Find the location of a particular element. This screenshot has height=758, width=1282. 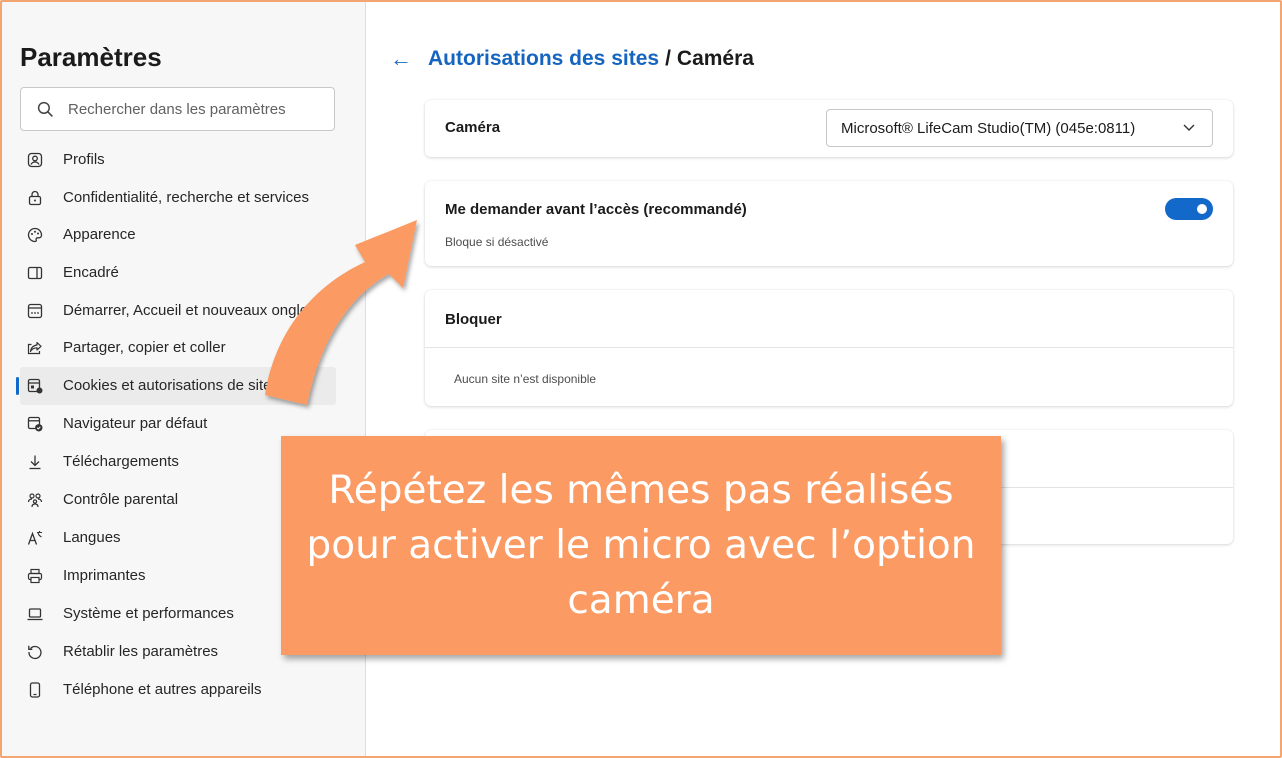

search-placeholder: Rechercher dans les paramètres is located at coordinates (177, 109).